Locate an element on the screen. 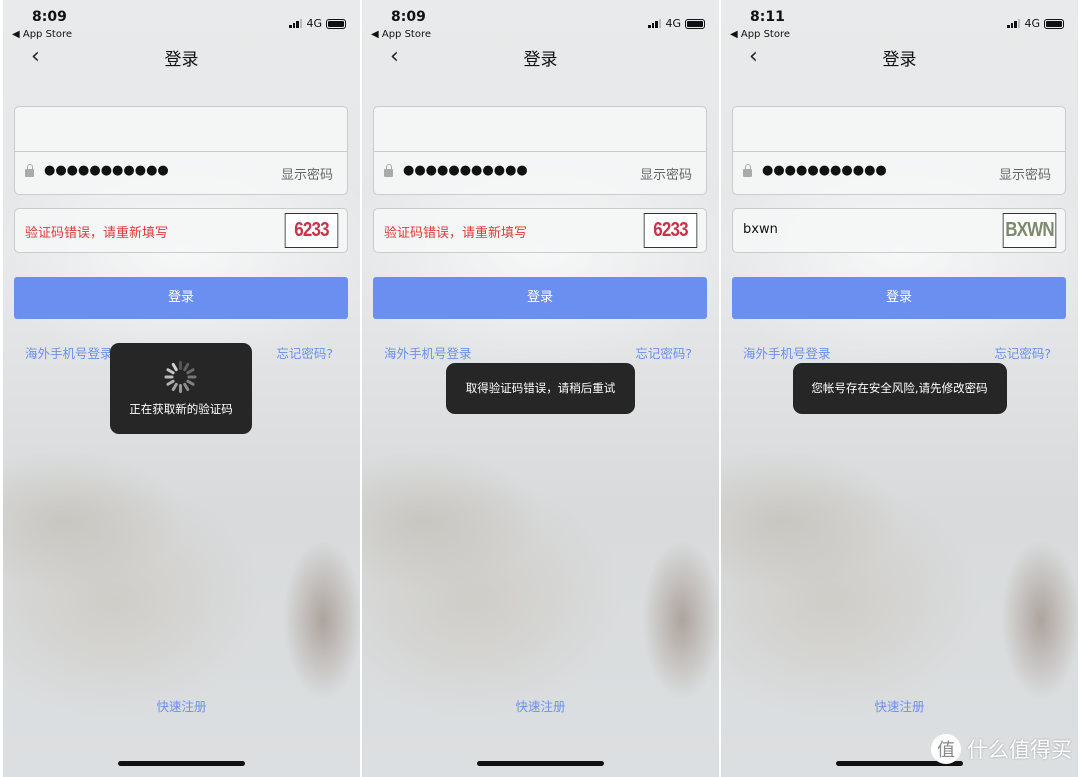  watermark-text: 什么值得买 is located at coordinates (1019, 750).